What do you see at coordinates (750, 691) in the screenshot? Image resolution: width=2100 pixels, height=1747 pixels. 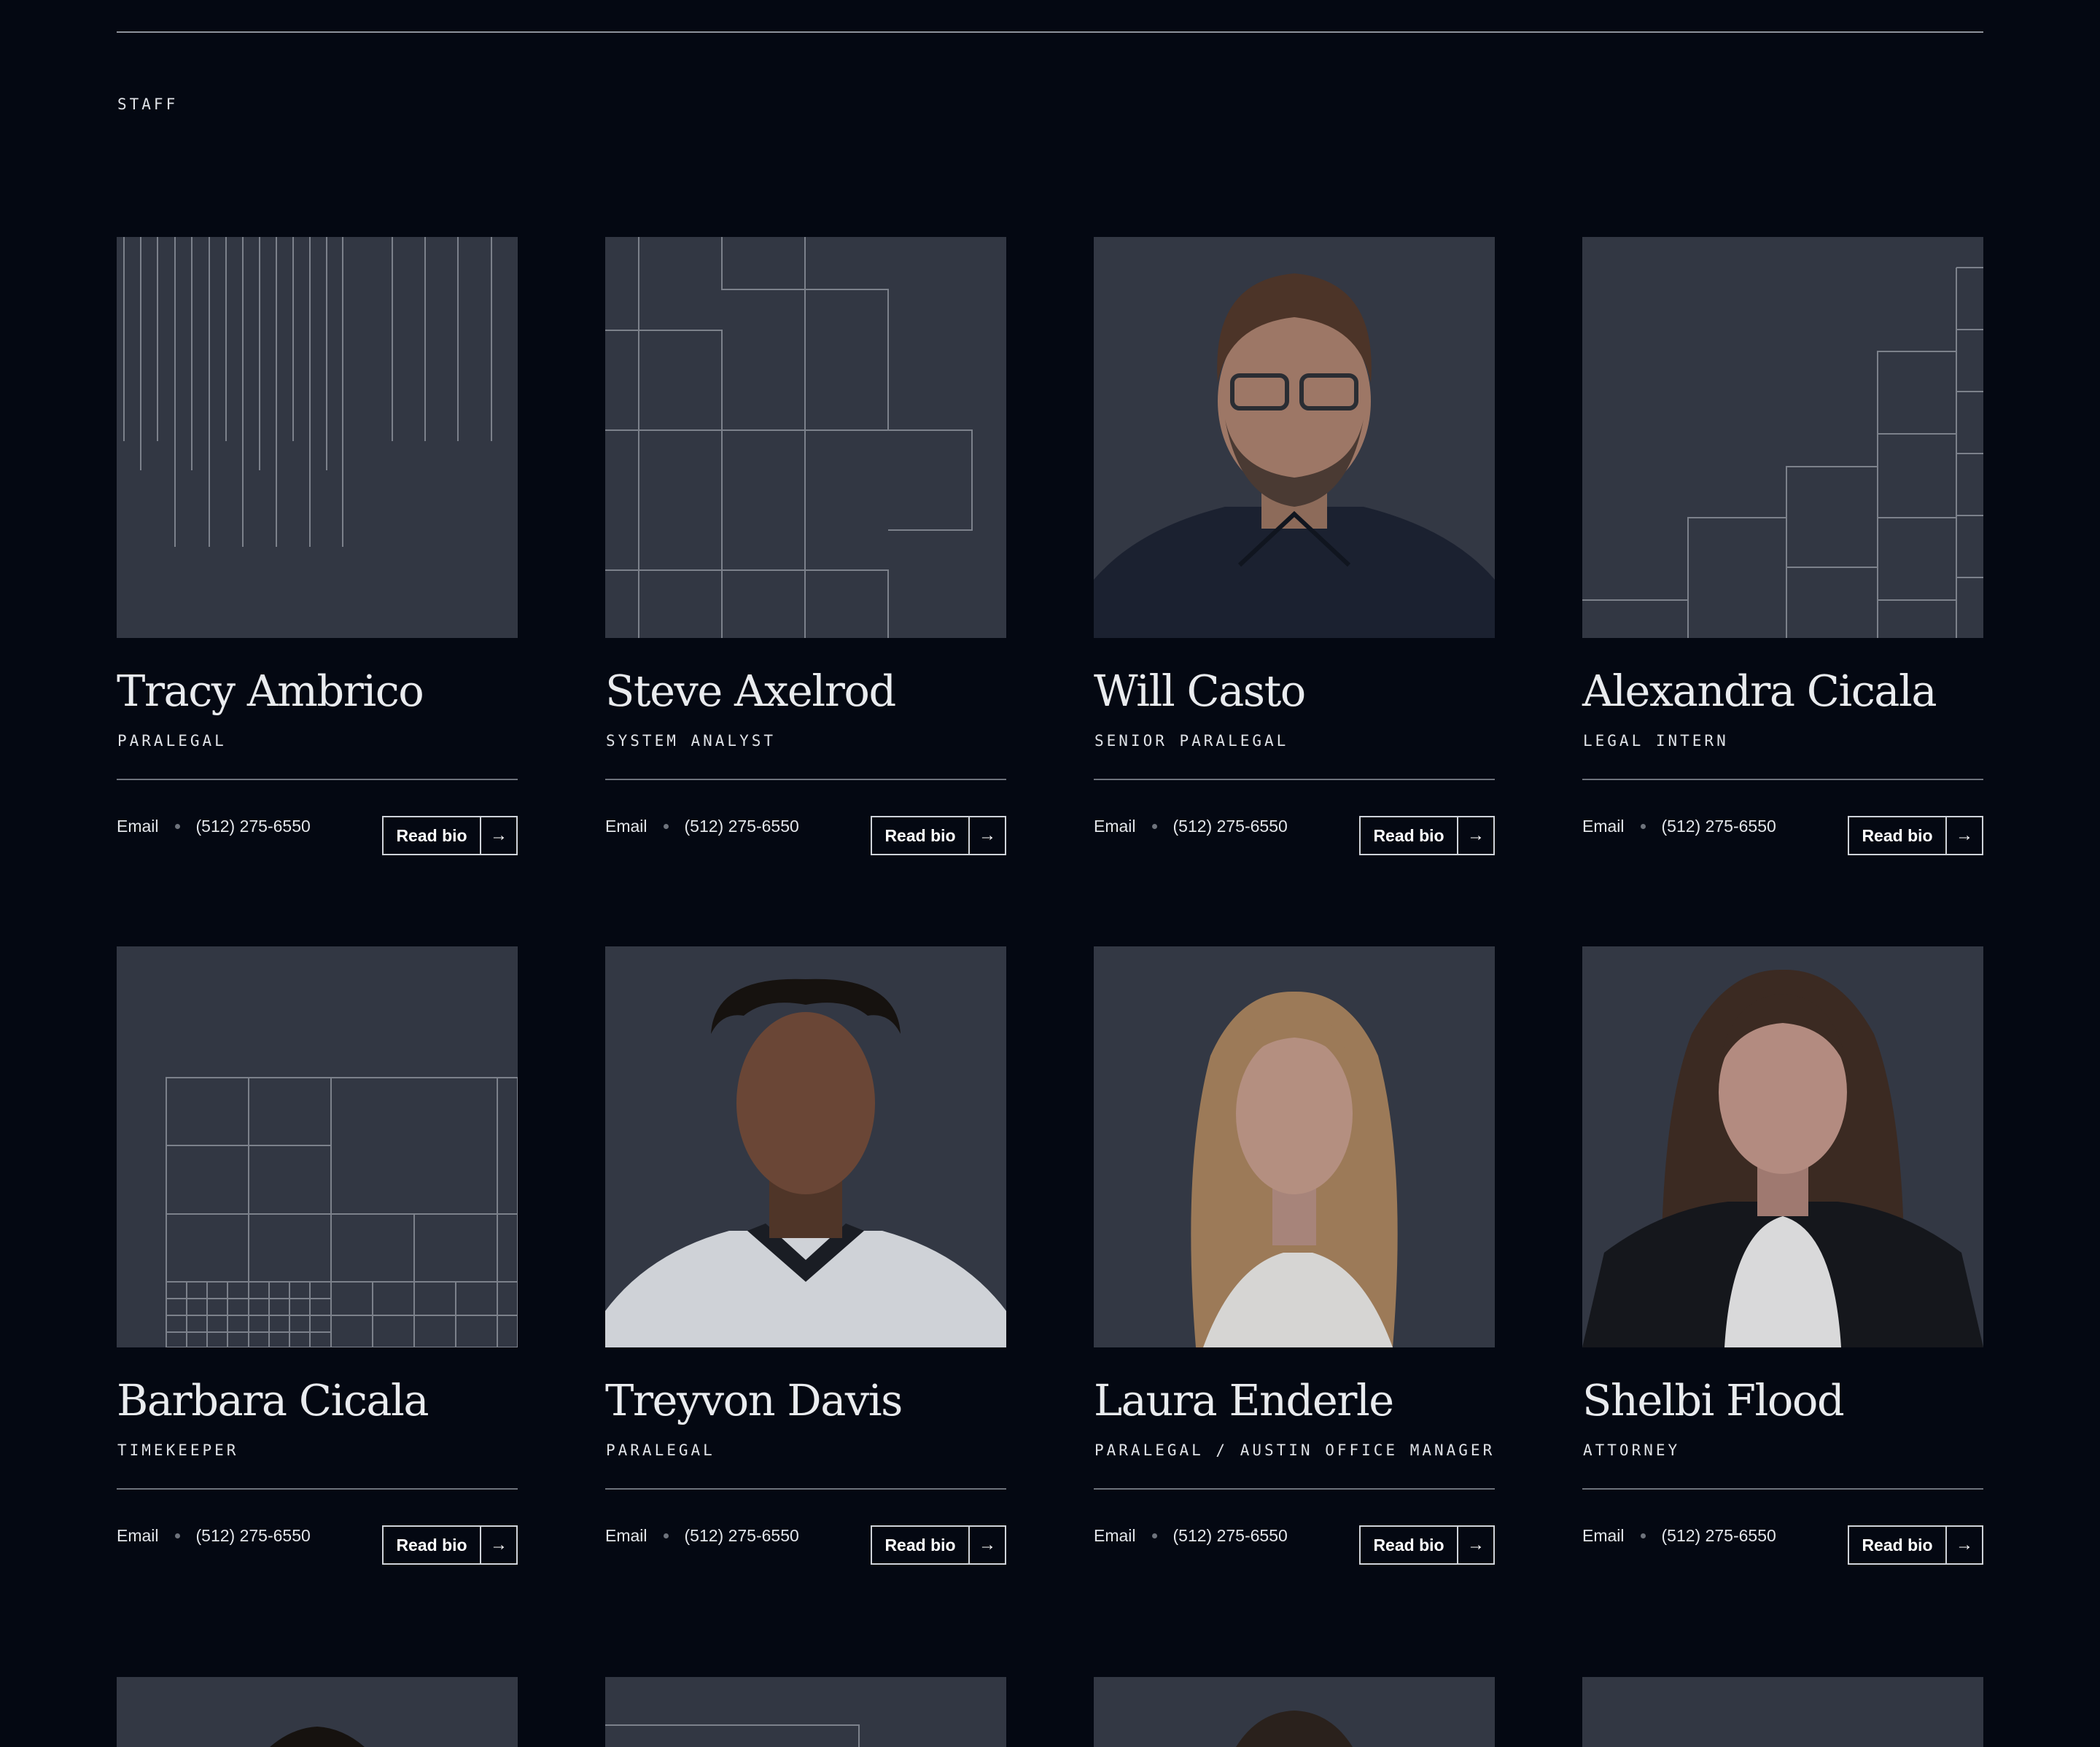 I see `staff-name: Steve Axelrod` at bounding box center [750, 691].